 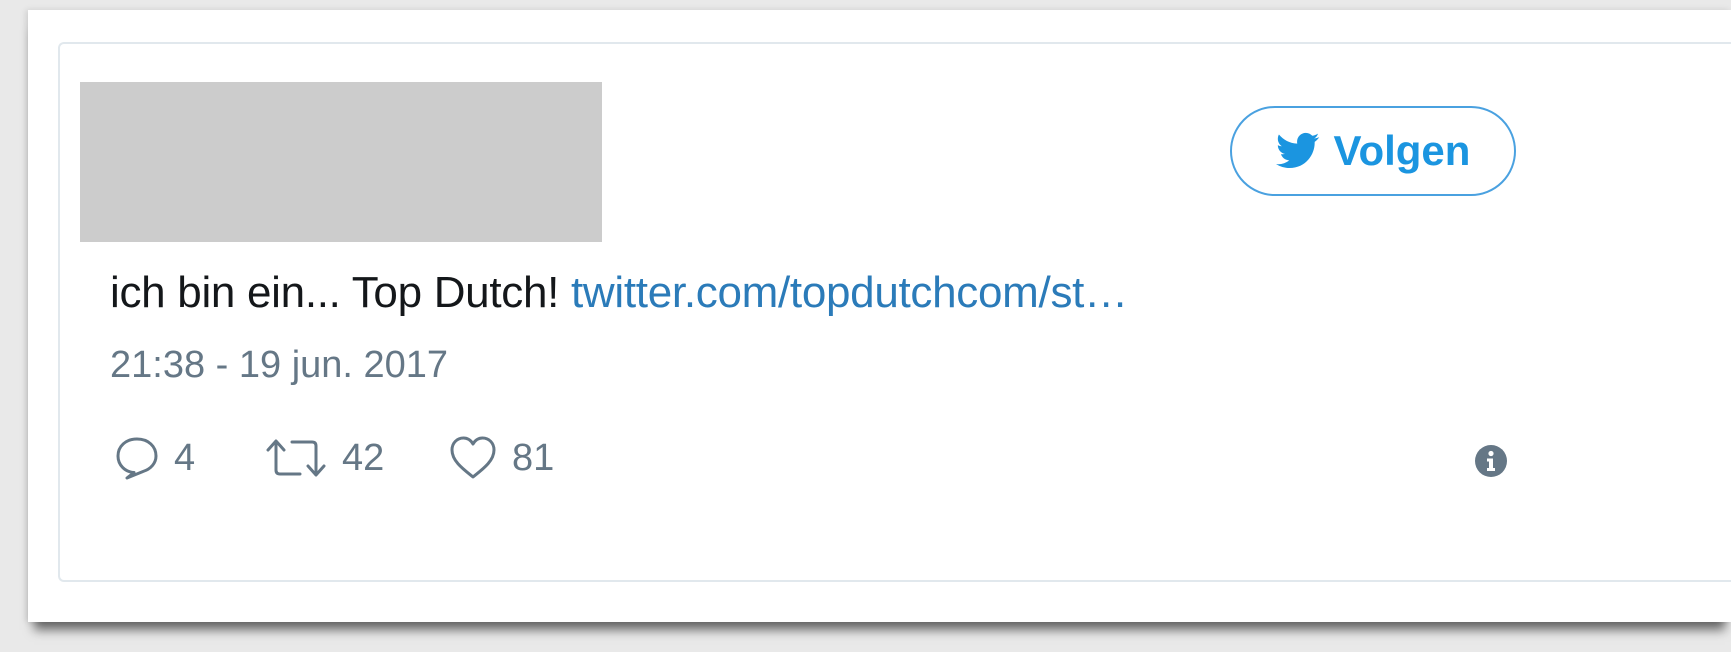 I want to click on twitter-bird-icon, so click(x=1297, y=151).